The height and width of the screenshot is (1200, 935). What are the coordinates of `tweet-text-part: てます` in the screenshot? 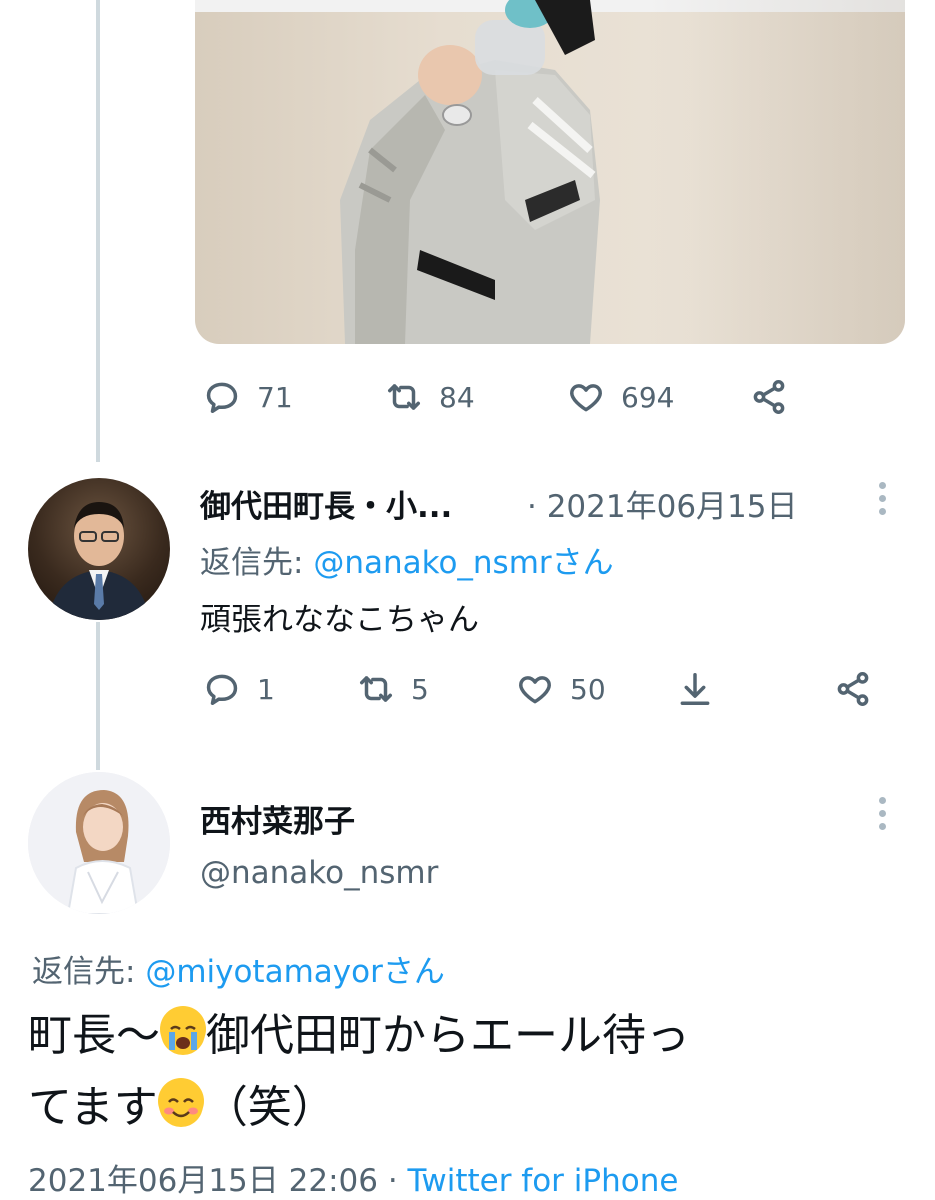 It's located at (93, 1107).